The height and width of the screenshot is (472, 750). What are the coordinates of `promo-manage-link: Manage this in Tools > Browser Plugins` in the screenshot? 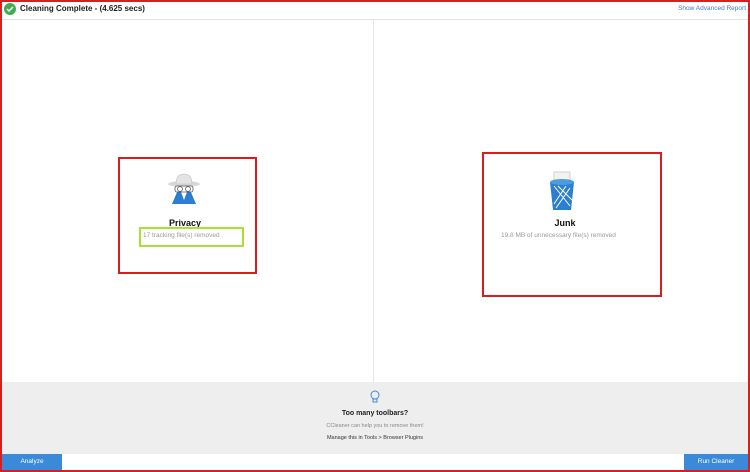 It's located at (375, 438).